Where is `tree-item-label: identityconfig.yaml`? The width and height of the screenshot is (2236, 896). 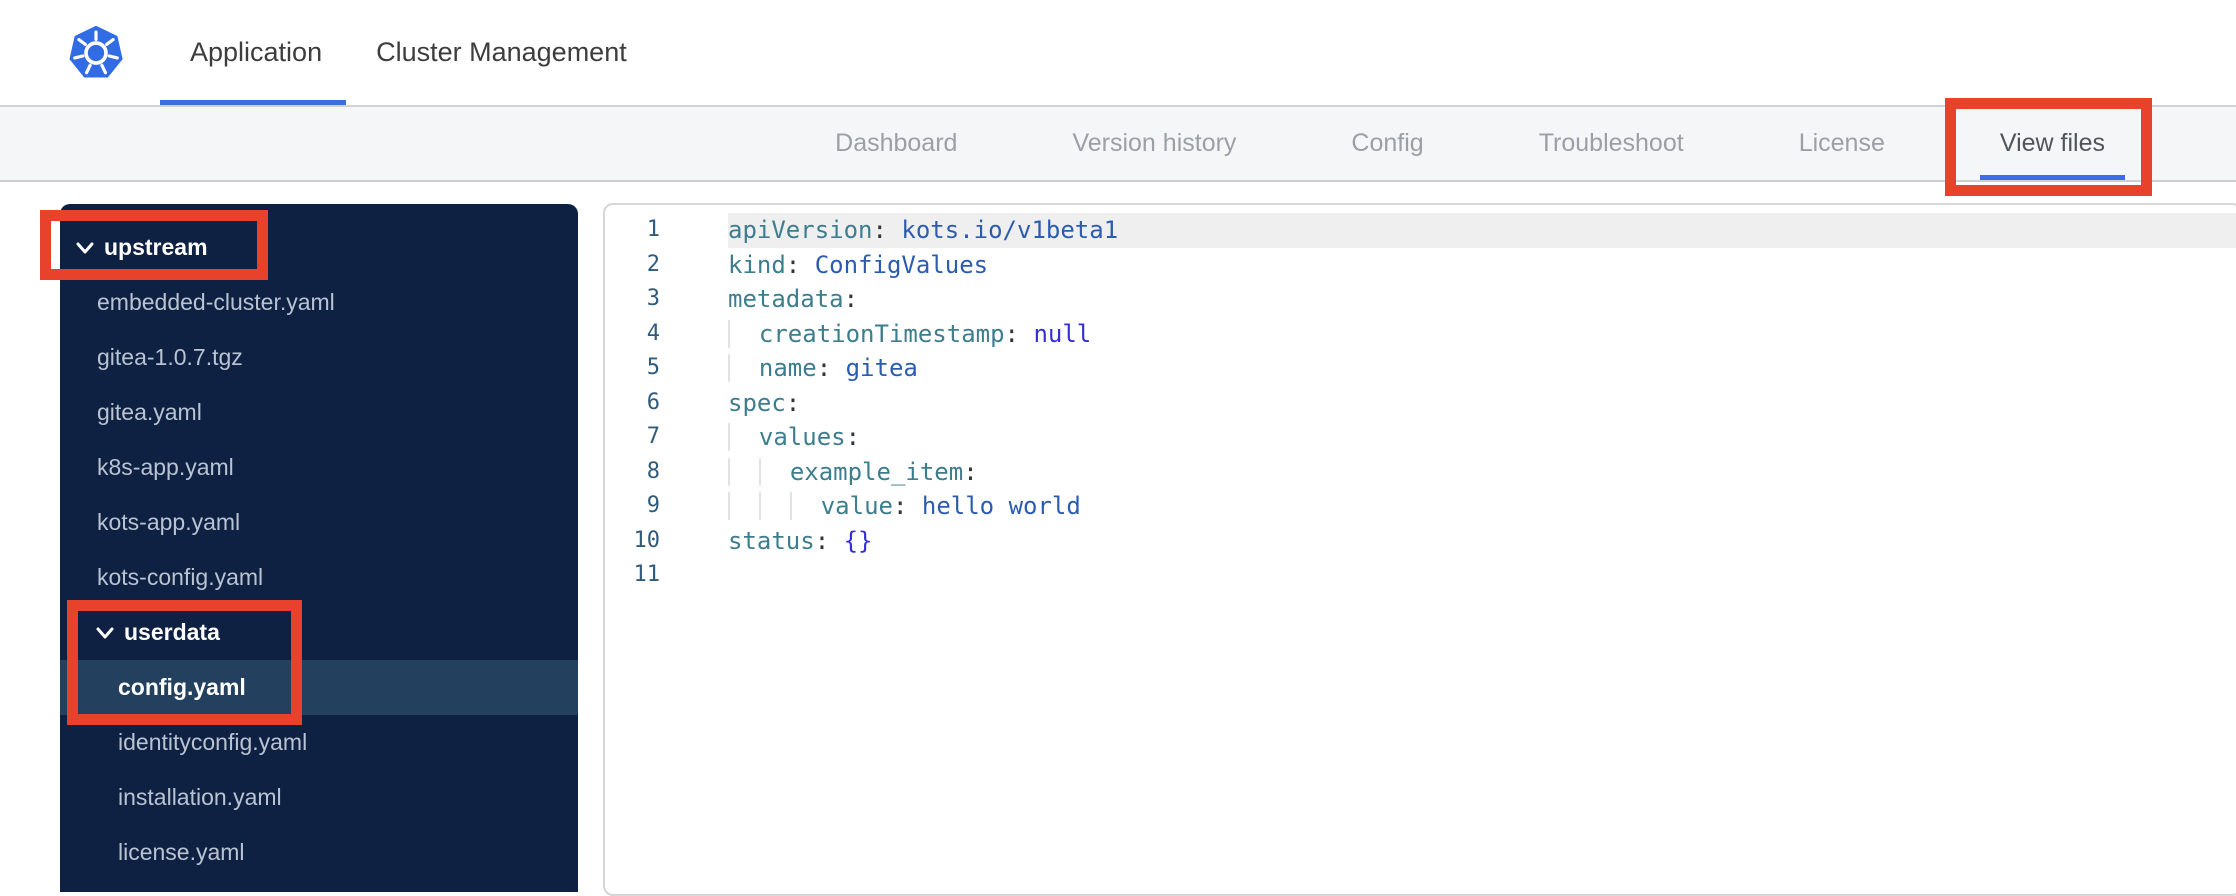
tree-item-label: identityconfig.yaml is located at coordinates (213, 742).